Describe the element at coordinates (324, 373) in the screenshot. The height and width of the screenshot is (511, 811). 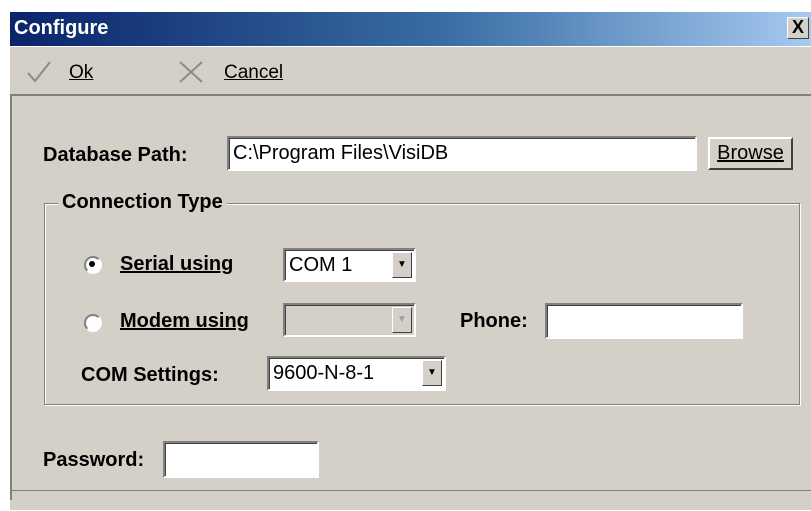
I see `com-settings-value: 9600-N-8-1` at that location.